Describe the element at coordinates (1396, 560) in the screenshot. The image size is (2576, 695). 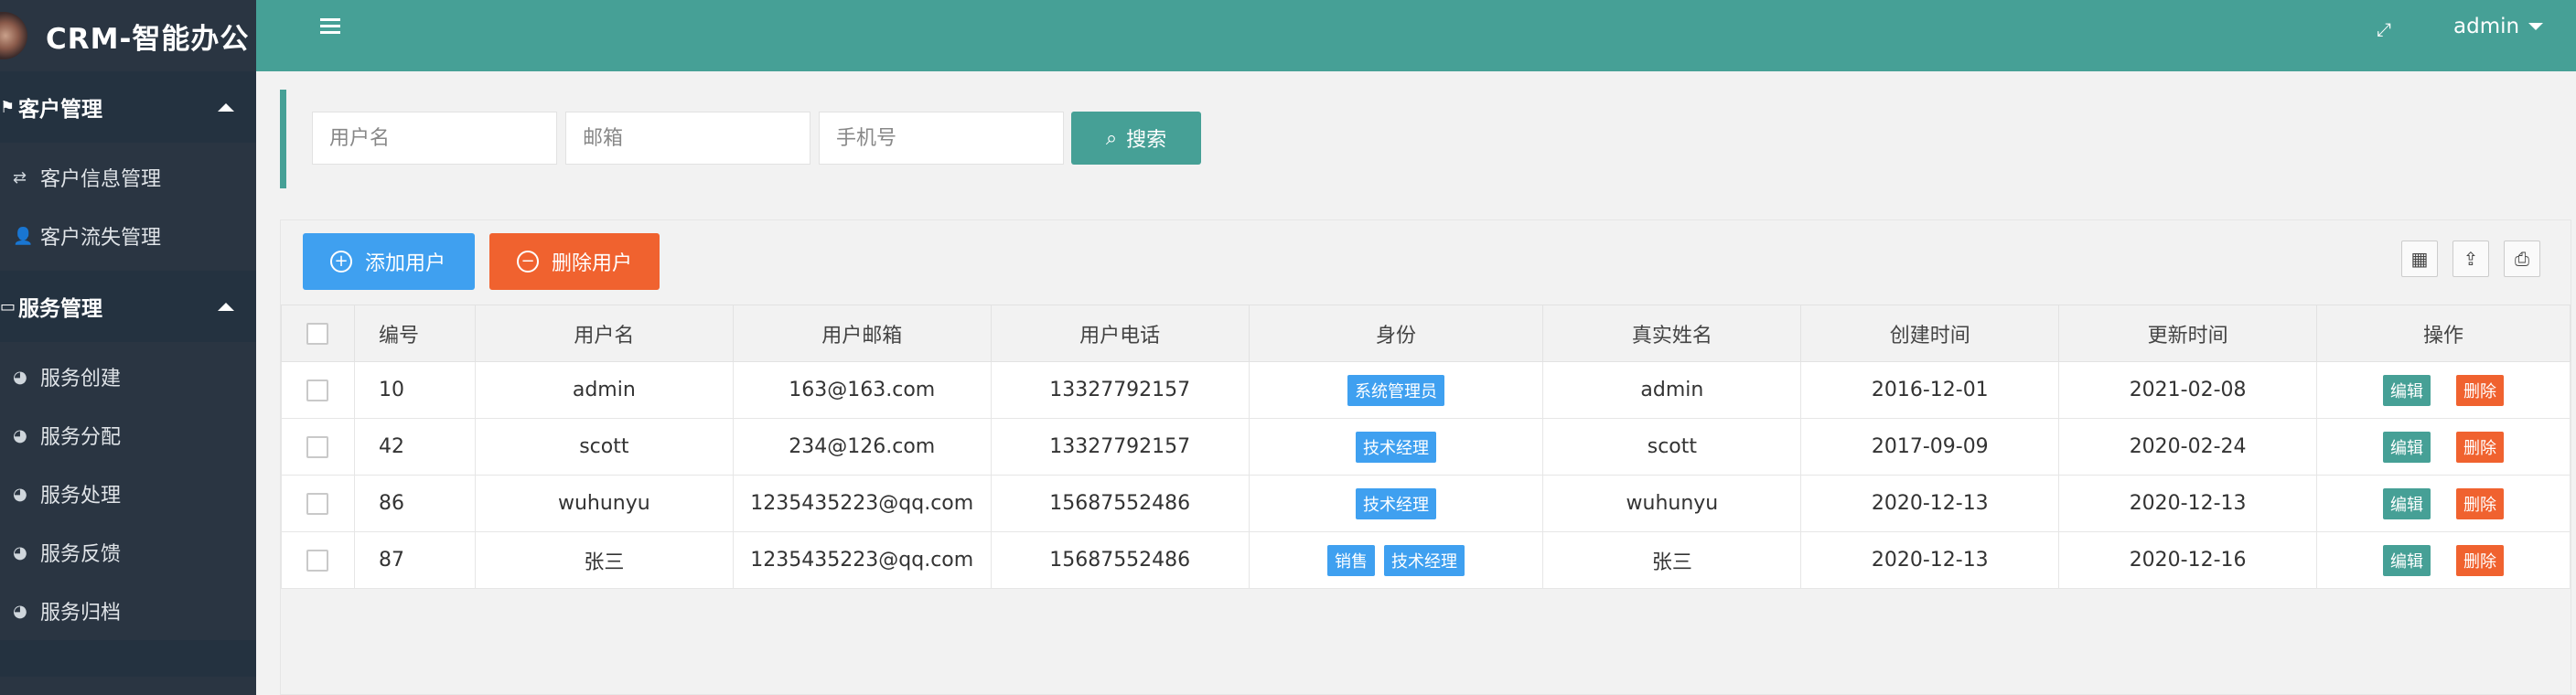
I see `cell-roles: 销售 技术经理` at that location.